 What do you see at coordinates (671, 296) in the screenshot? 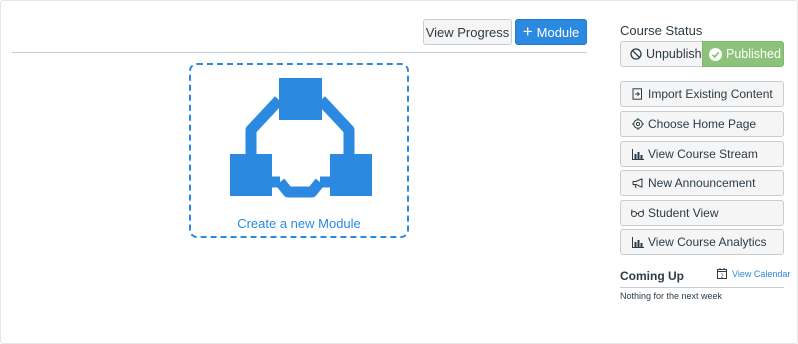
I see `coming-up-empty-message: Nothing for the next week` at bounding box center [671, 296].